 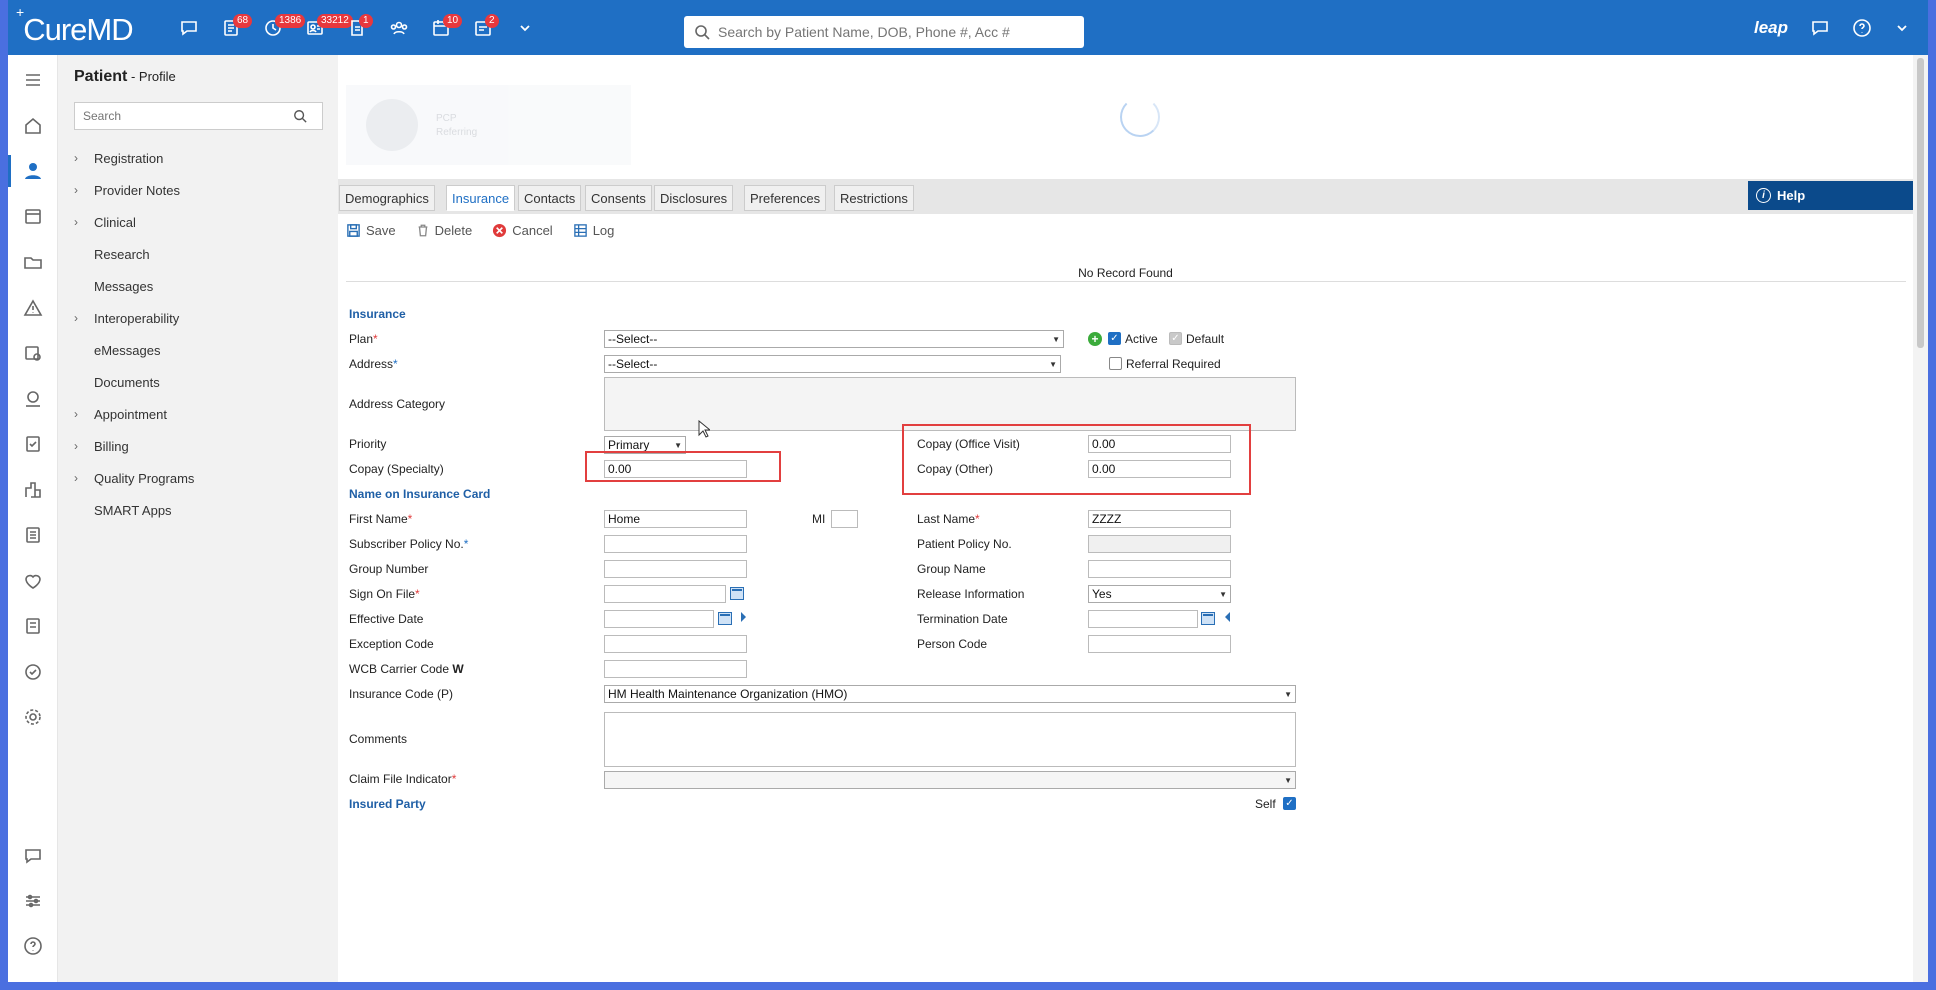 I want to click on curemd-logo: +CureMD, so click(x=75, y=26).